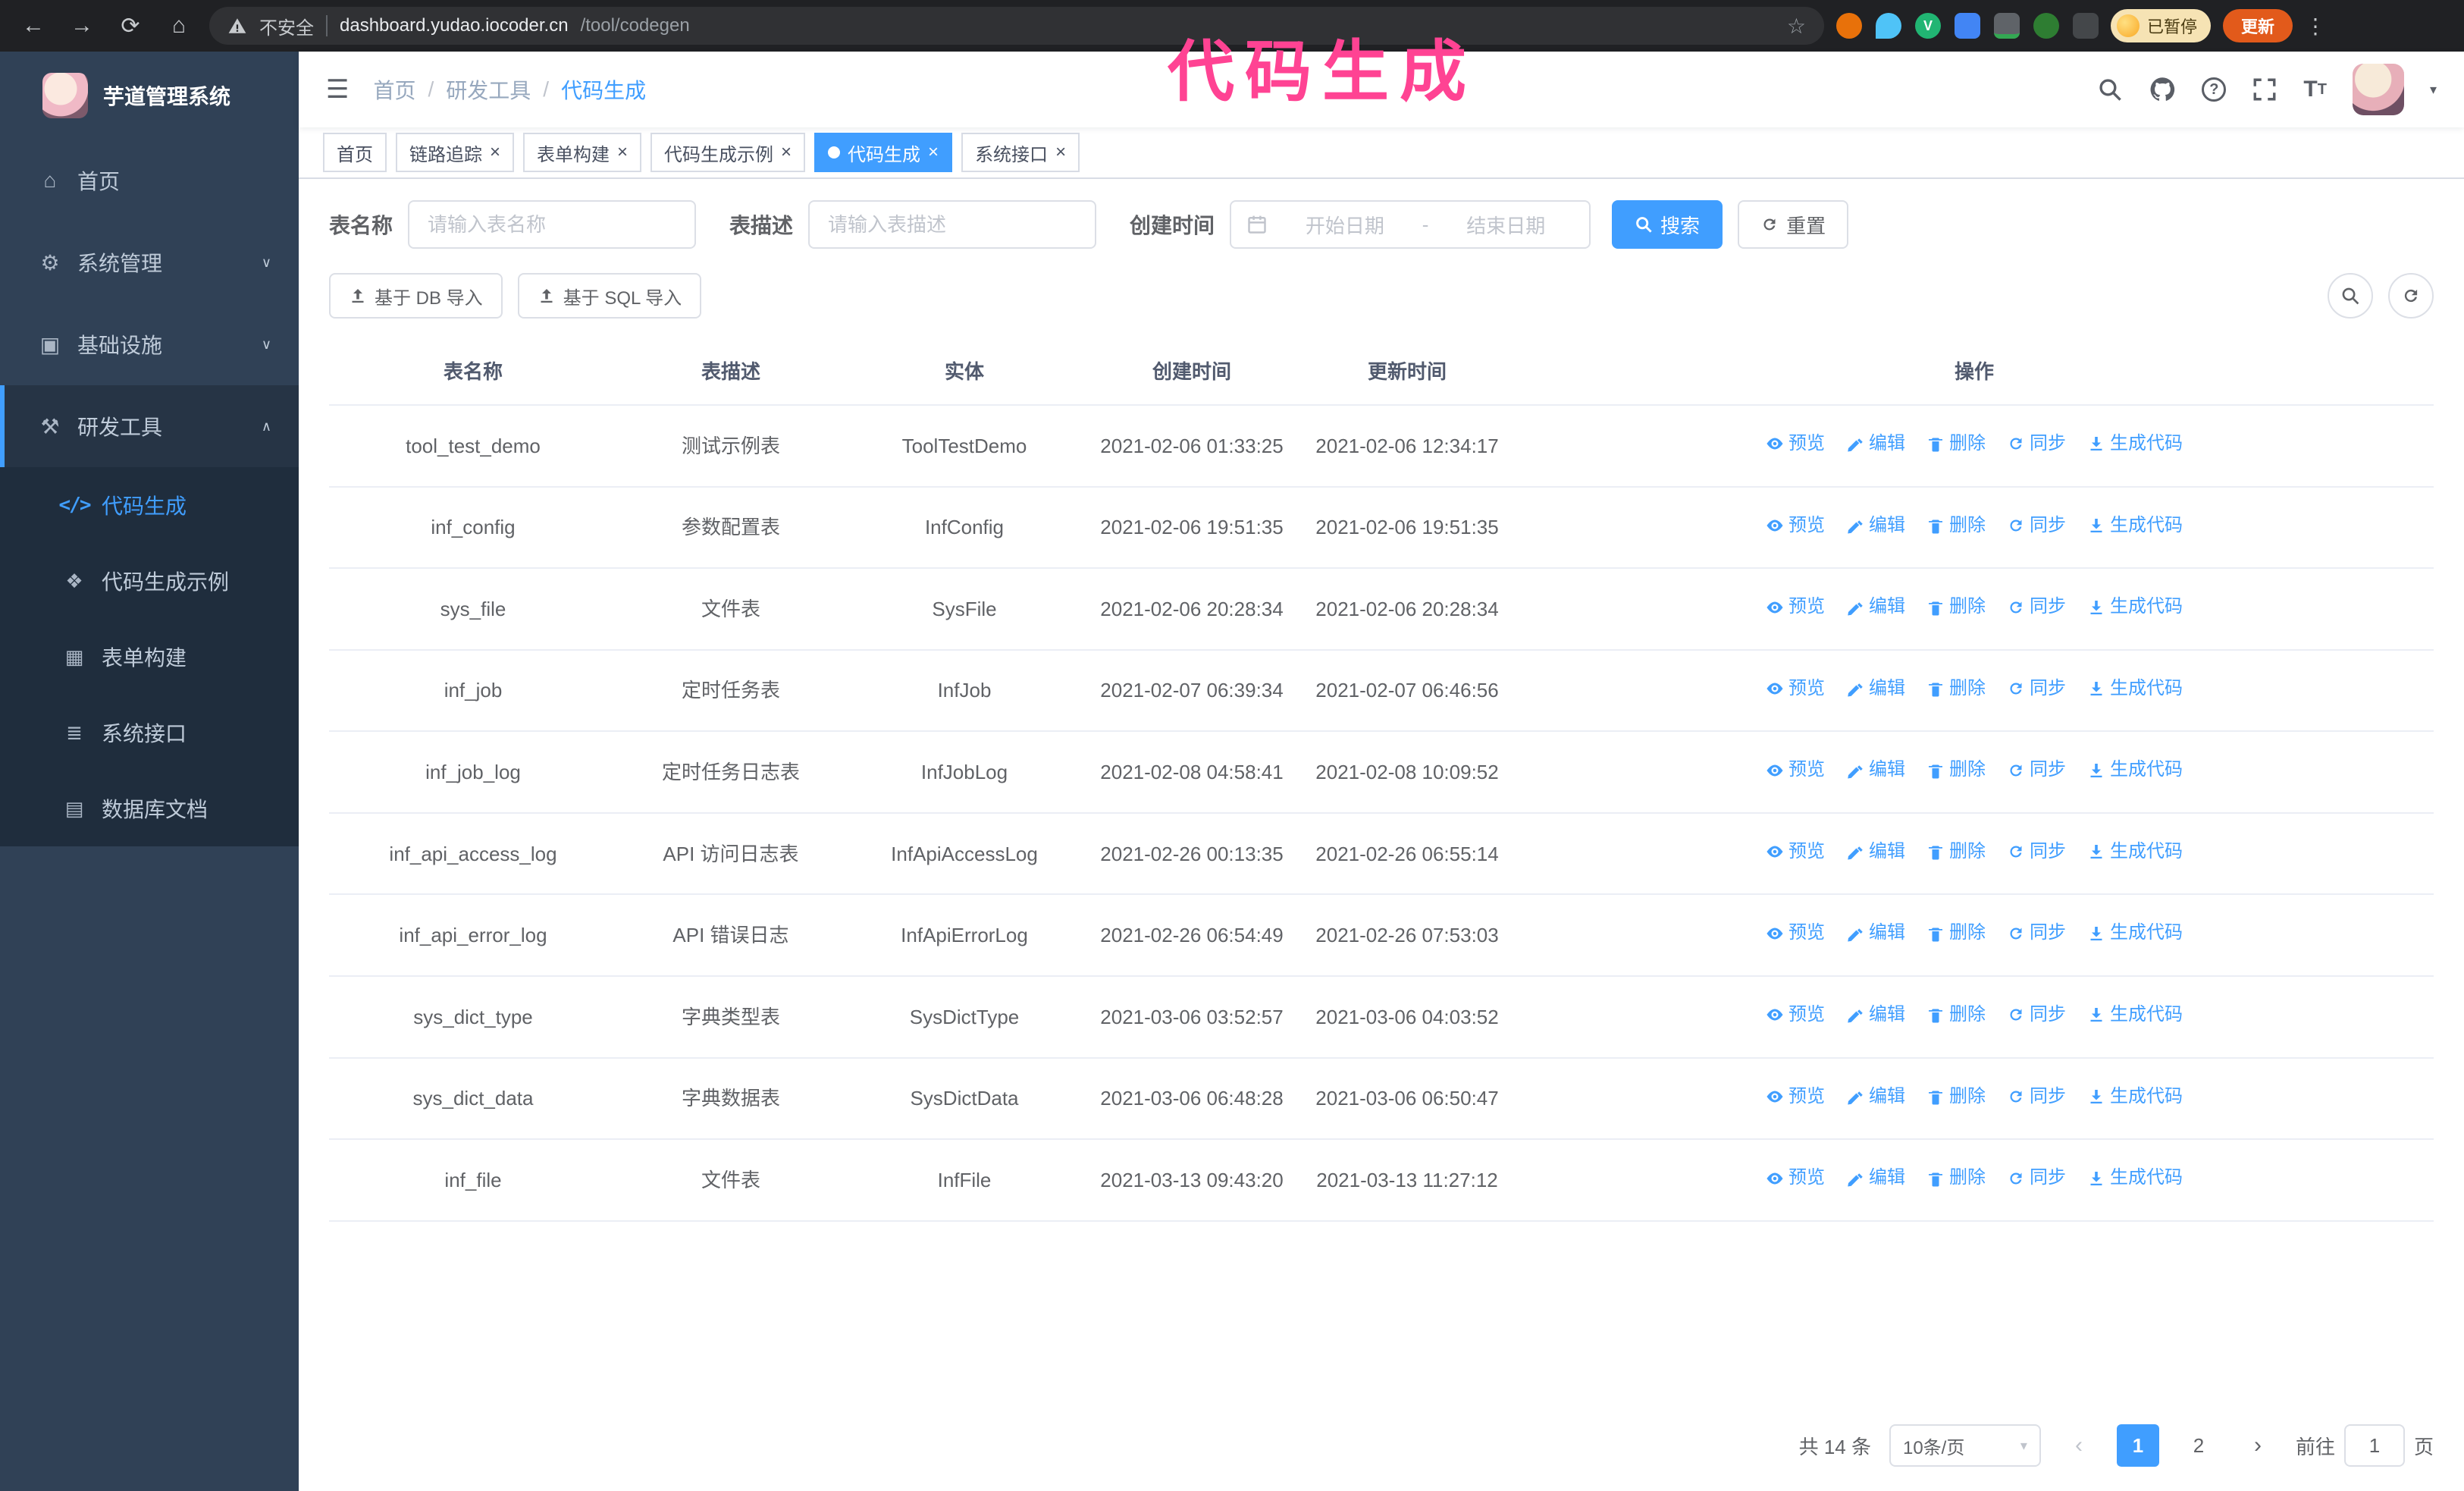 The width and height of the screenshot is (2464, 1491). Describe the element at coordinates (2079, 1445) in the screenshot. I see `prev-page-button: ‹` at that location.